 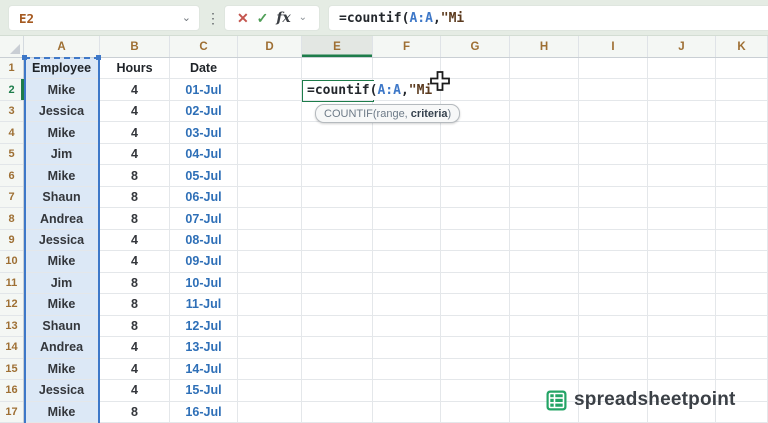 What do you see at coordinates (742, 262) in the screenshot?
I see `cell-K10` at bounding box center [742, 262].